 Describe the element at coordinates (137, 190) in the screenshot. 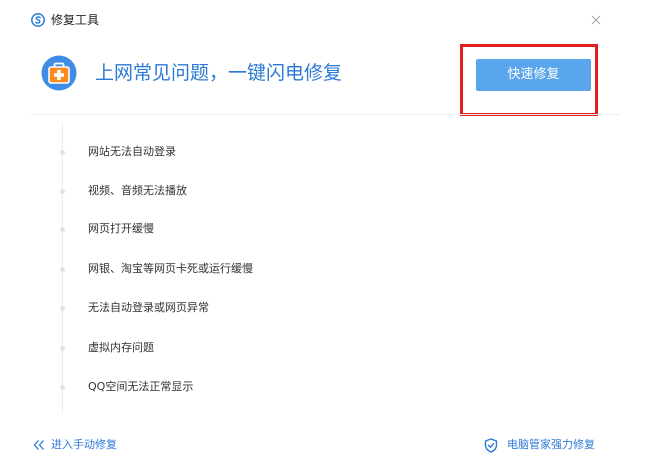

I see `issue-label: 视频、音频无法播放` at that location.